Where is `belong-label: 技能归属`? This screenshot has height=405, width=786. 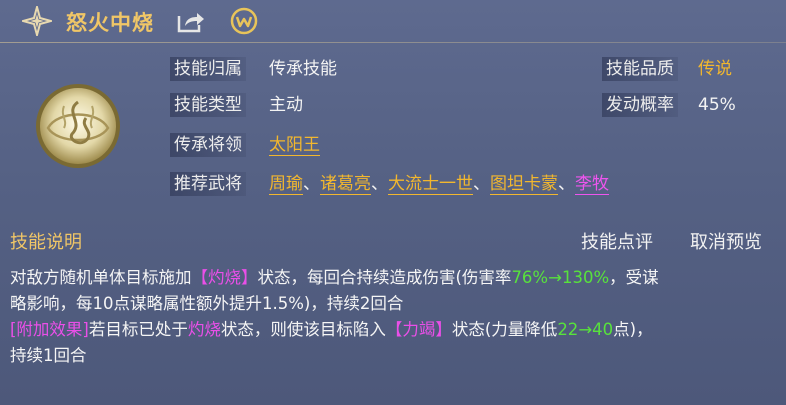 belong-label: 技能归属 is located at coordinates (208, 69).